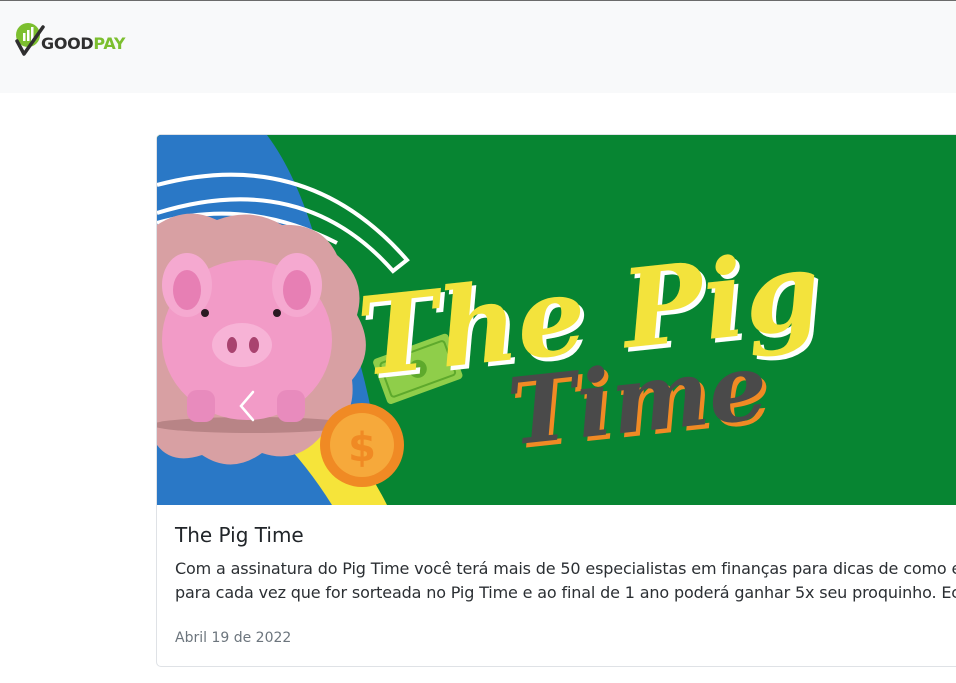 This screenshot has width=956, height=683. I want to click on brand-name: GOODPAY, so click(83, 43).